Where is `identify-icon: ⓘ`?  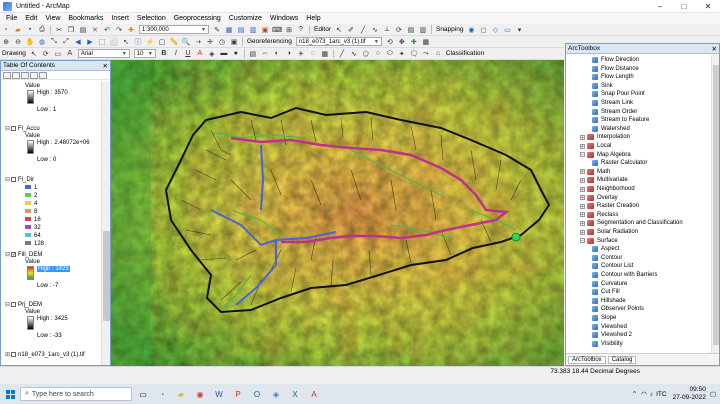
identify-icon: ⓘ is located at coordinates (138, 42).